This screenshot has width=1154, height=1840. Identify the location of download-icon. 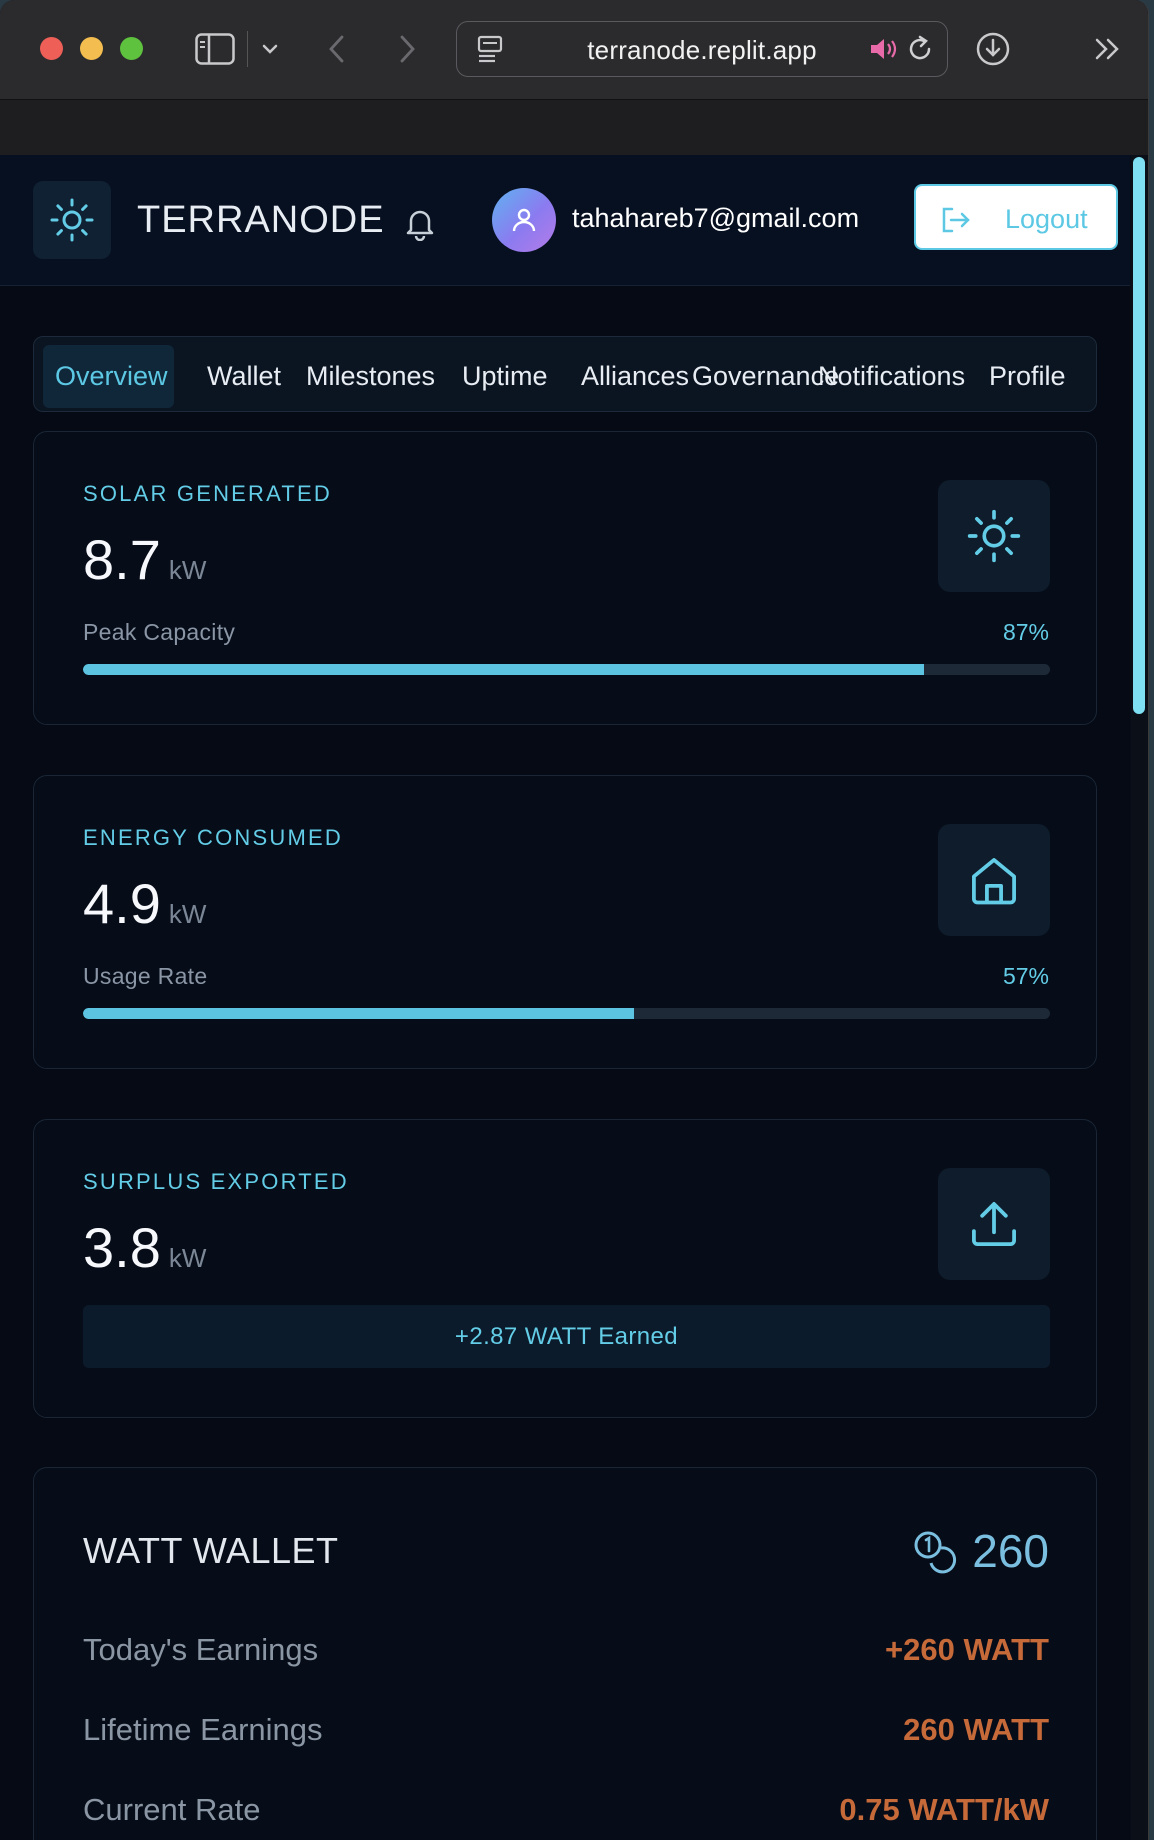
(993, 49).